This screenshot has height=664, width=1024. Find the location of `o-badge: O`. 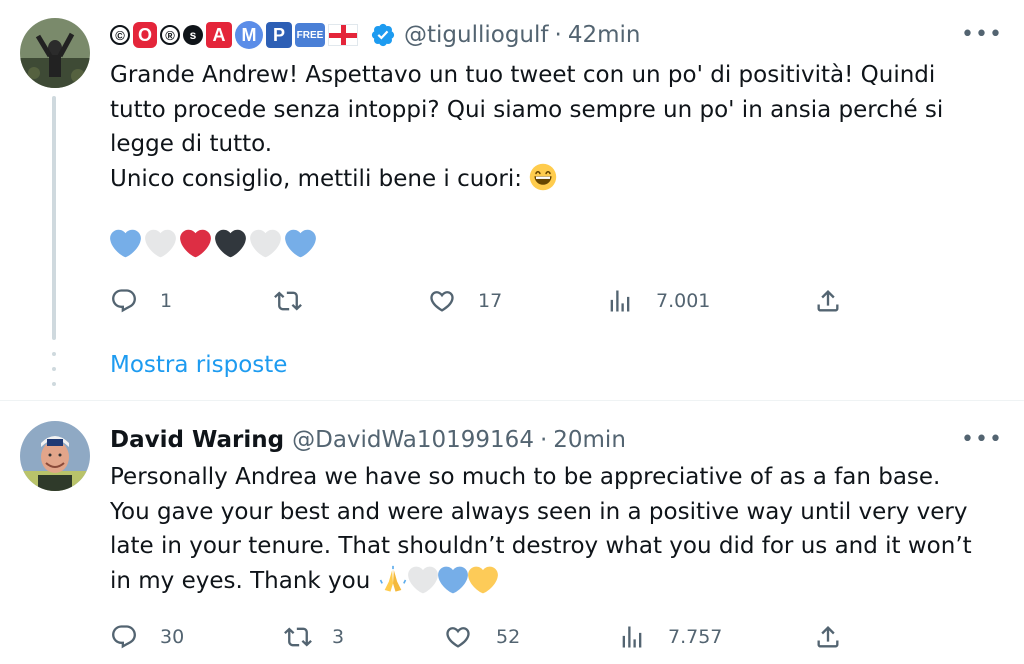

o-badge: O is located at coordinates (145, 35).